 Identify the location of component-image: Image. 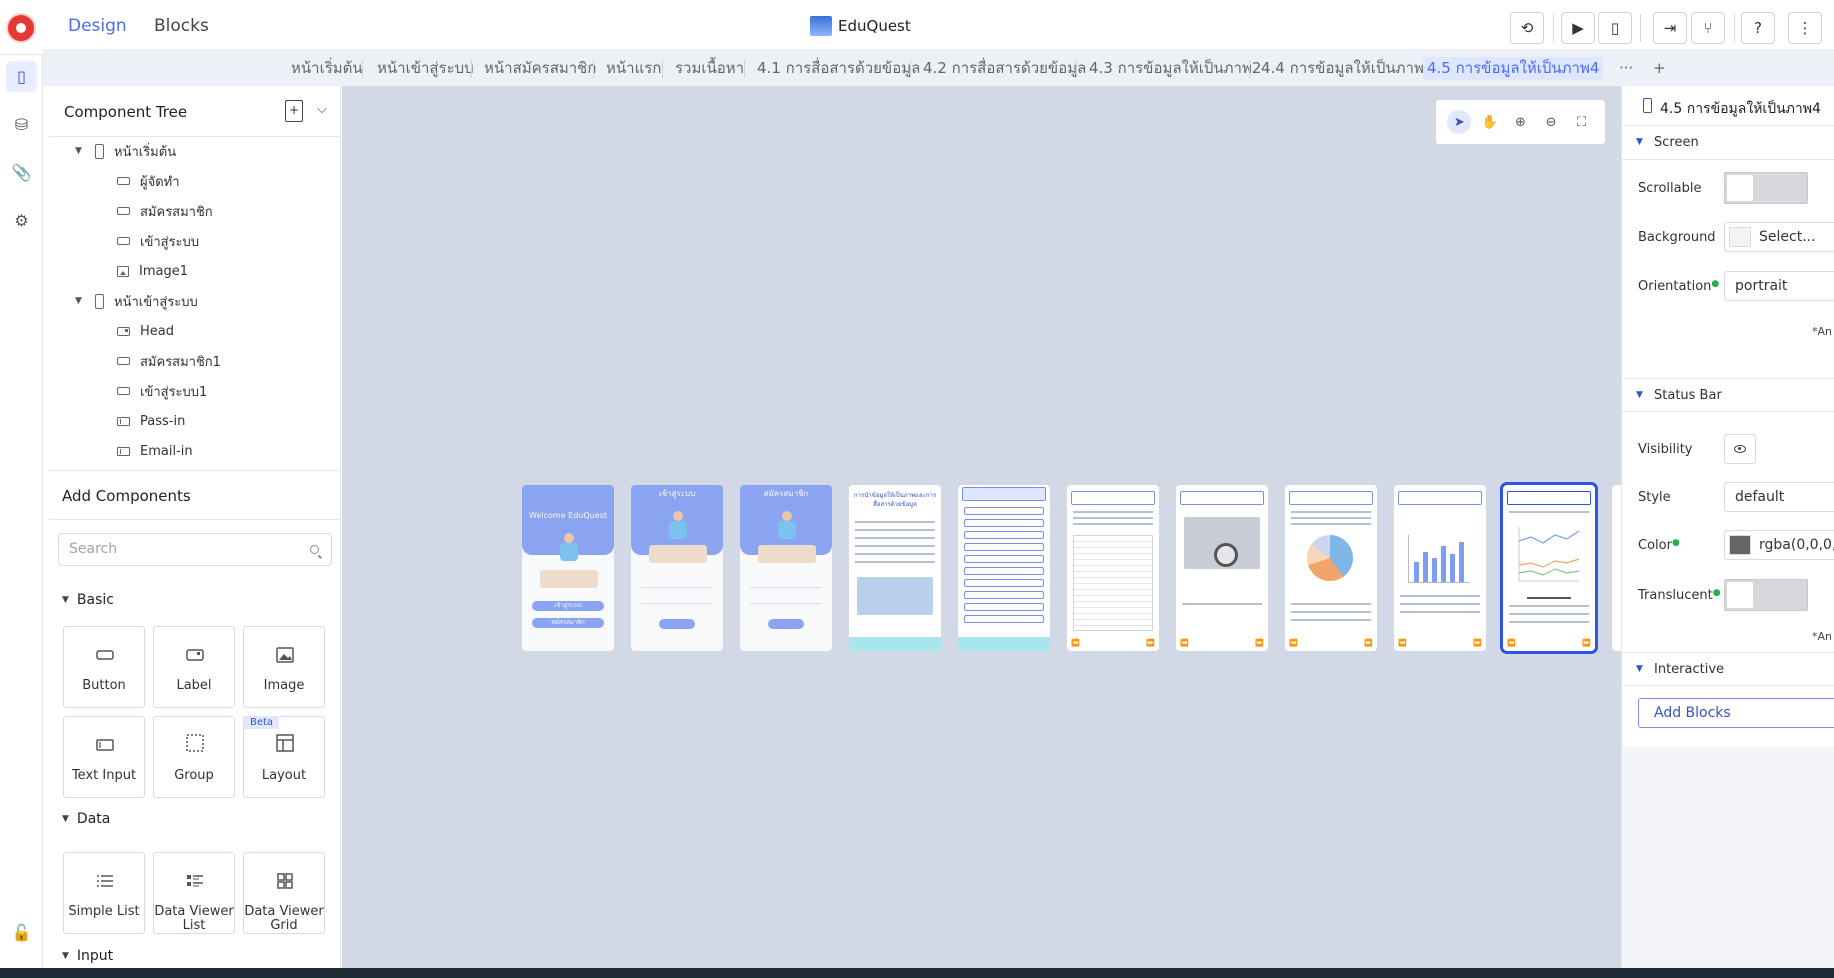
(284, 667).